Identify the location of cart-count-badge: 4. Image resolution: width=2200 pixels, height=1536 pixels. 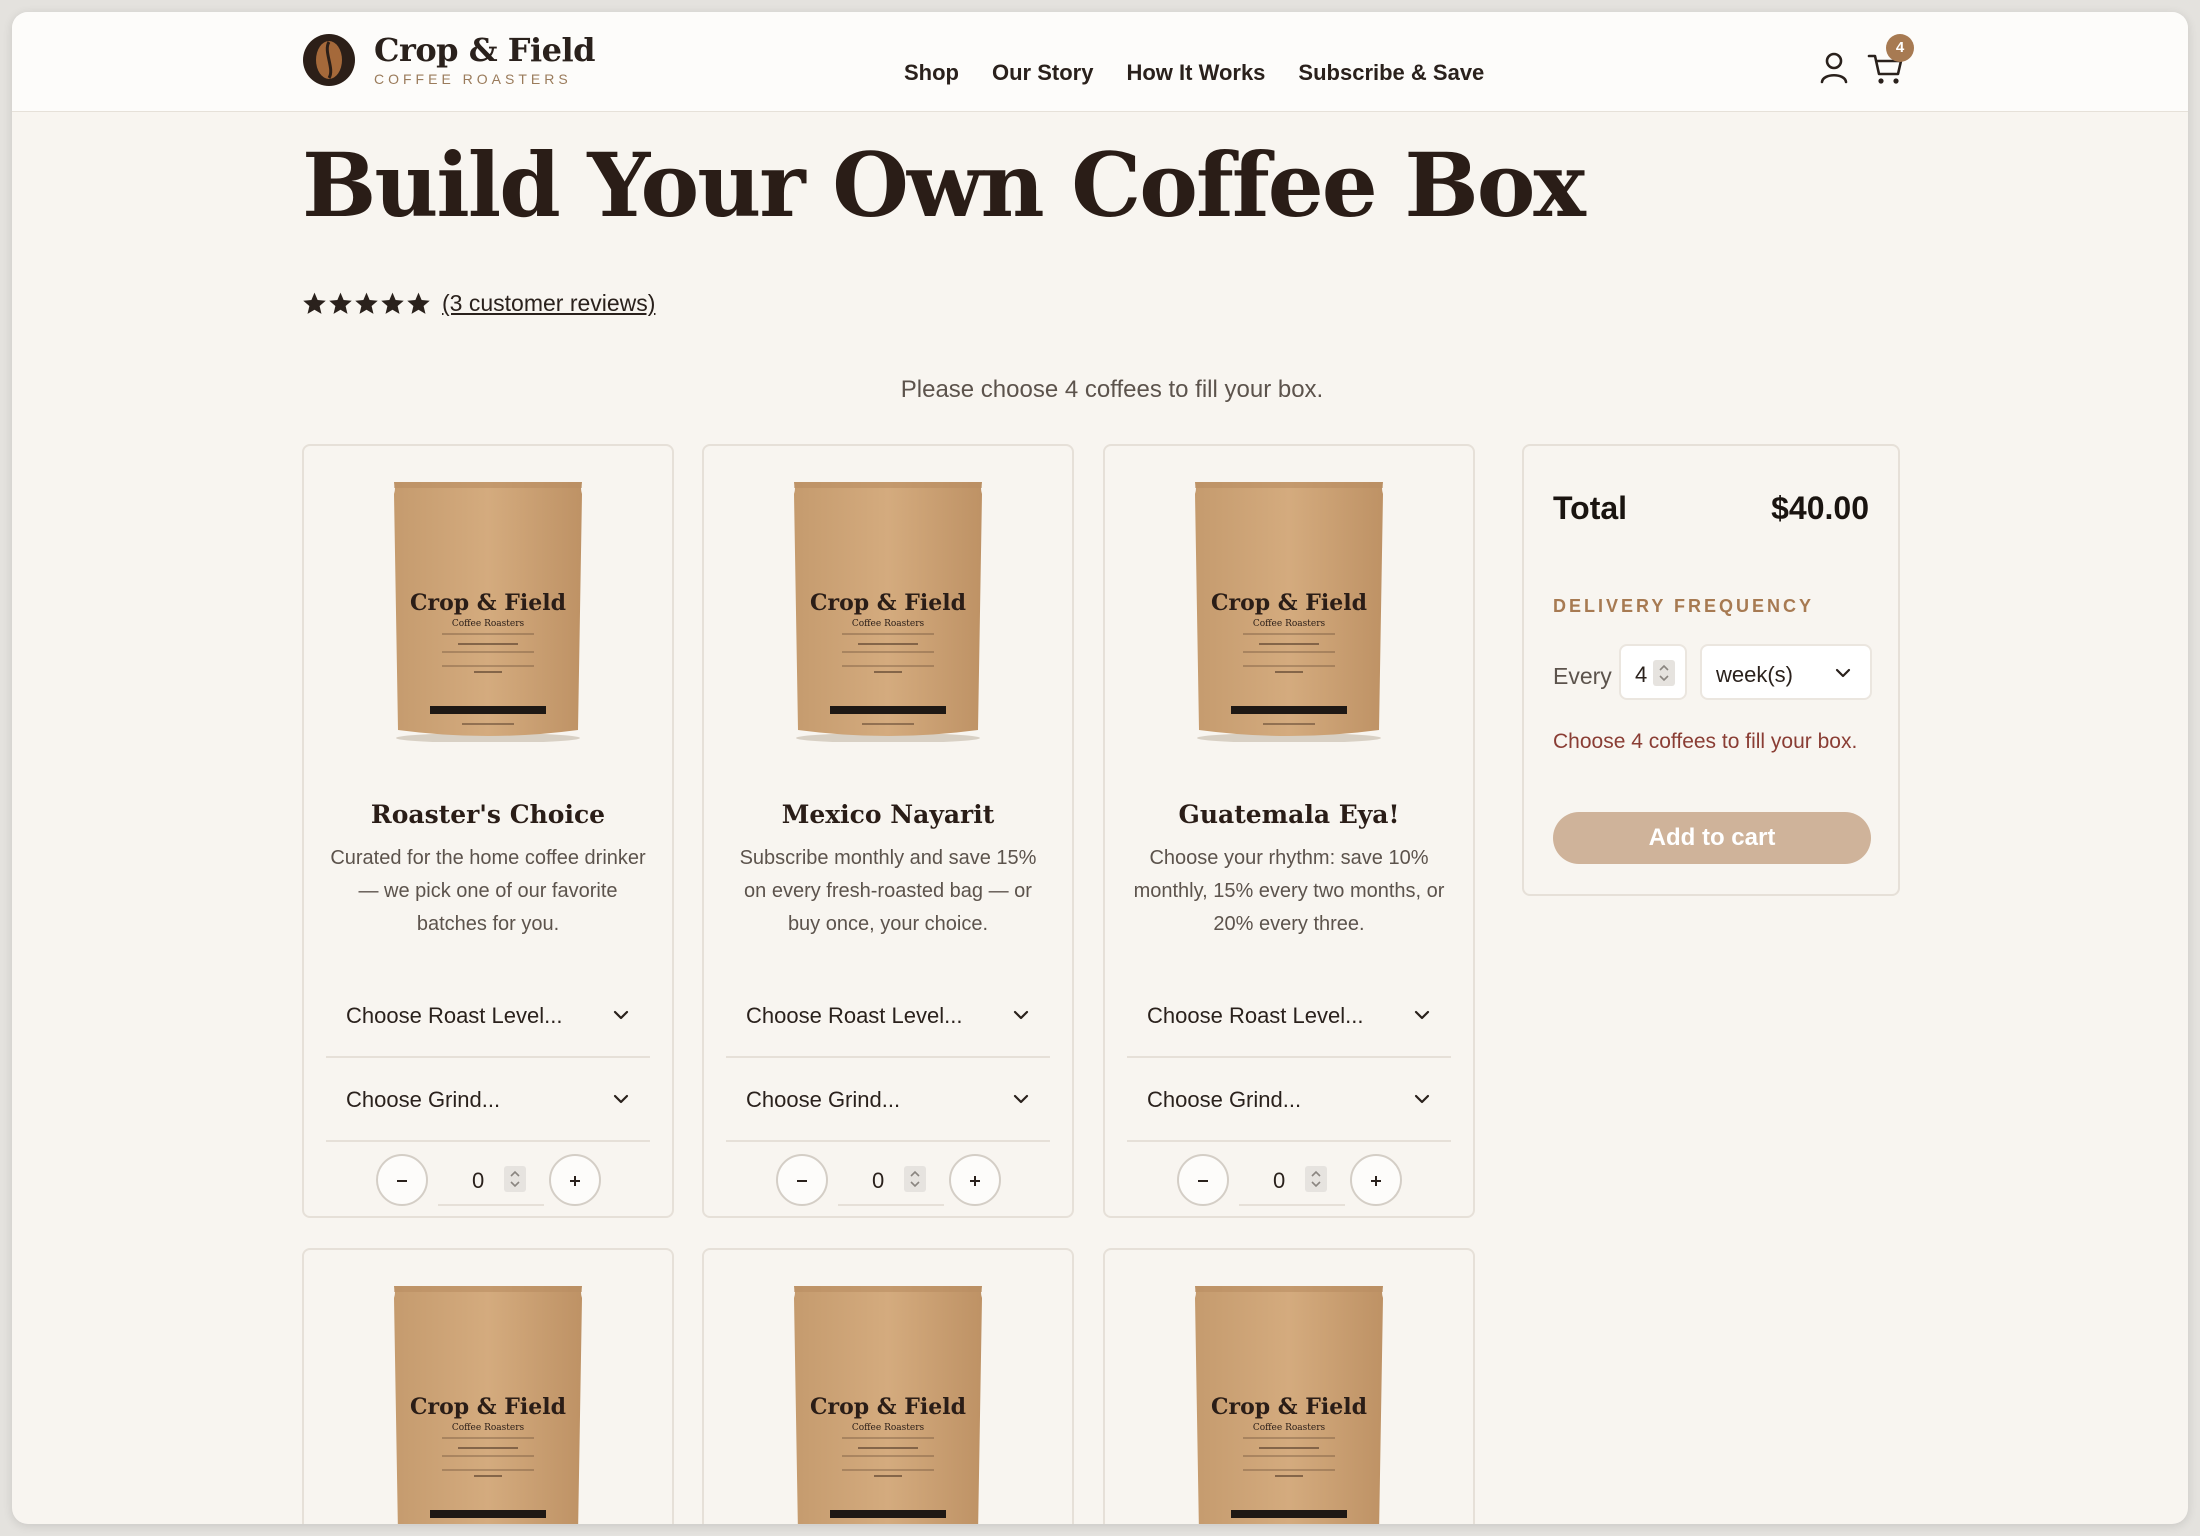
(1900, 48).